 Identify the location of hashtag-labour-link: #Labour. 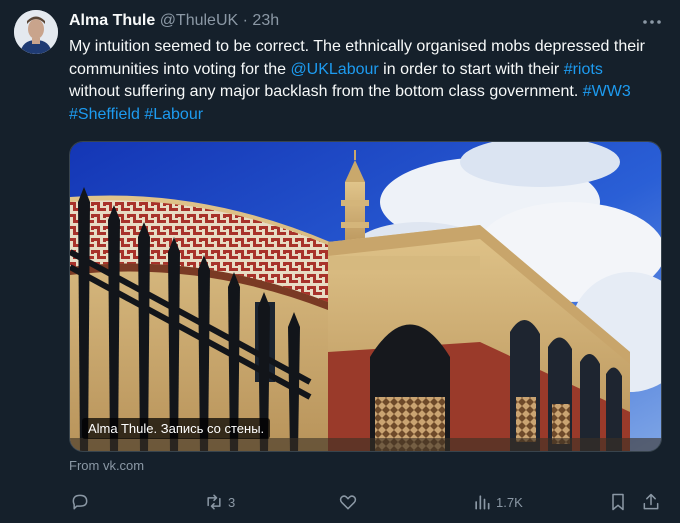
(173, 114).